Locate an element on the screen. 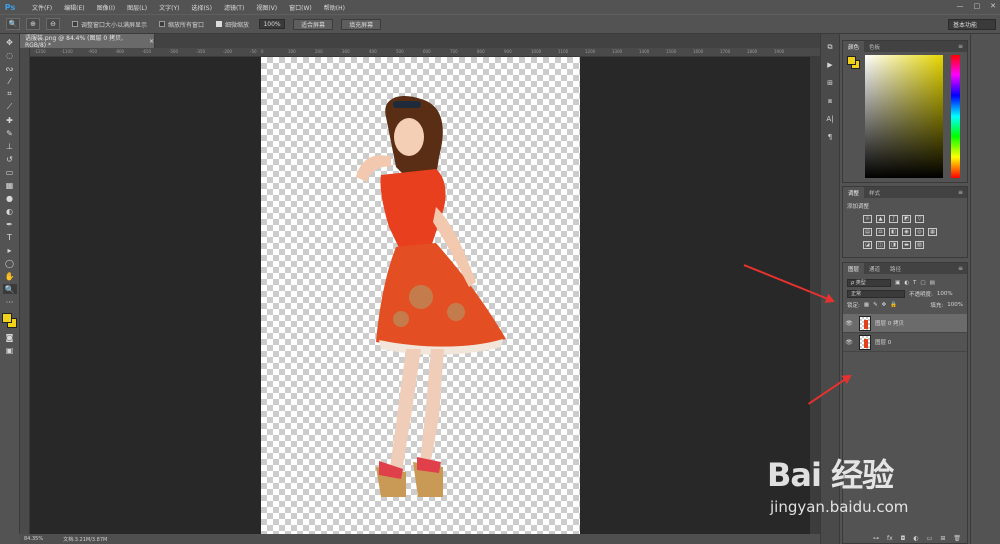 This screenshot has width=1000, height=544. menu-select: 选择(S) is located at coordinates (201, 7).